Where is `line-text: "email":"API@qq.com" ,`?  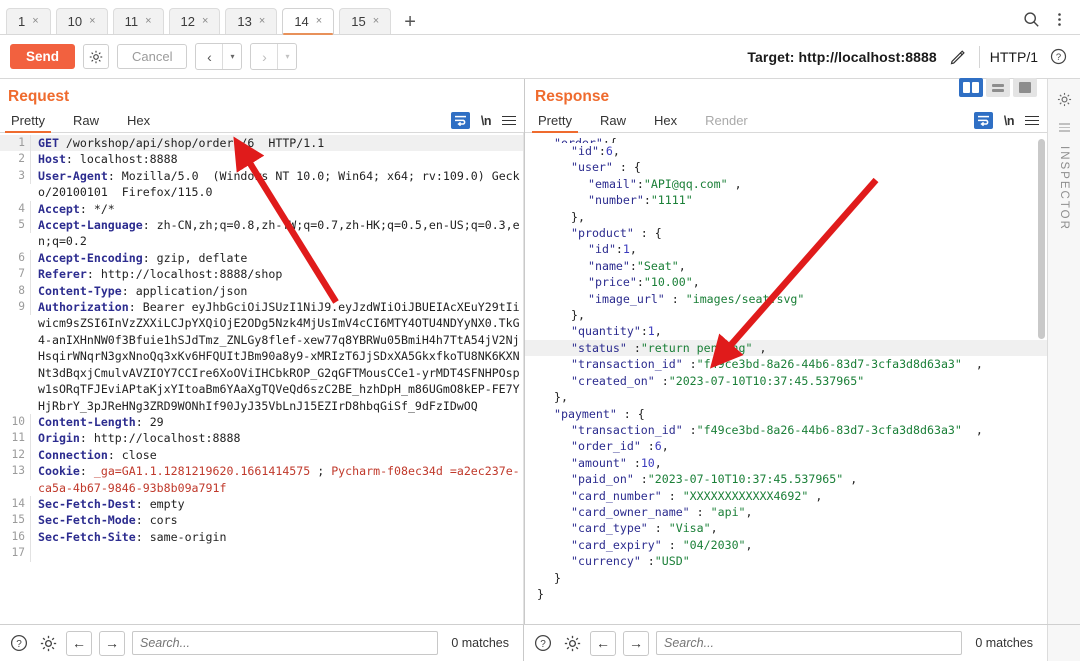 line-text: "email":"API@qq.com" , is located at coordinates (786, 184).